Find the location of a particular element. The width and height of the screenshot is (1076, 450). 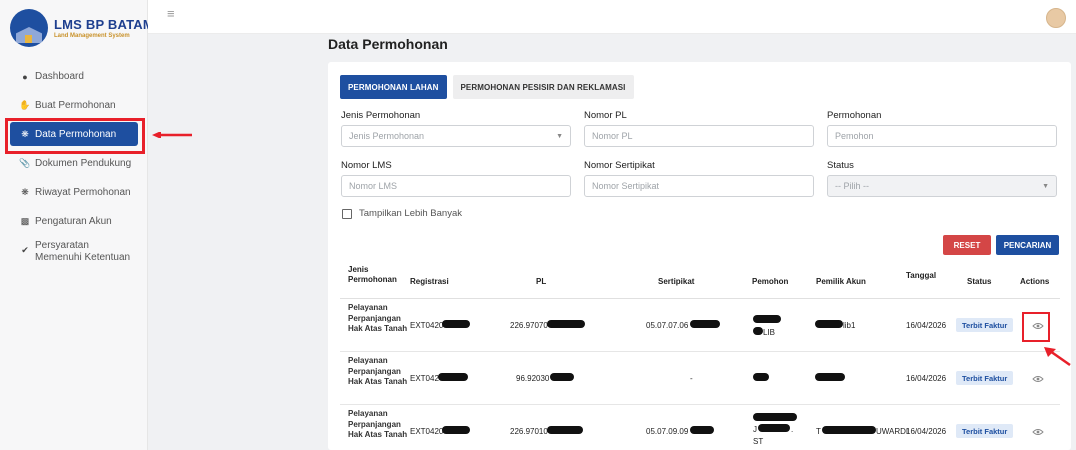

show-more-label: Tampilkan Lebih Banyak is located at coordinates (410, 213).